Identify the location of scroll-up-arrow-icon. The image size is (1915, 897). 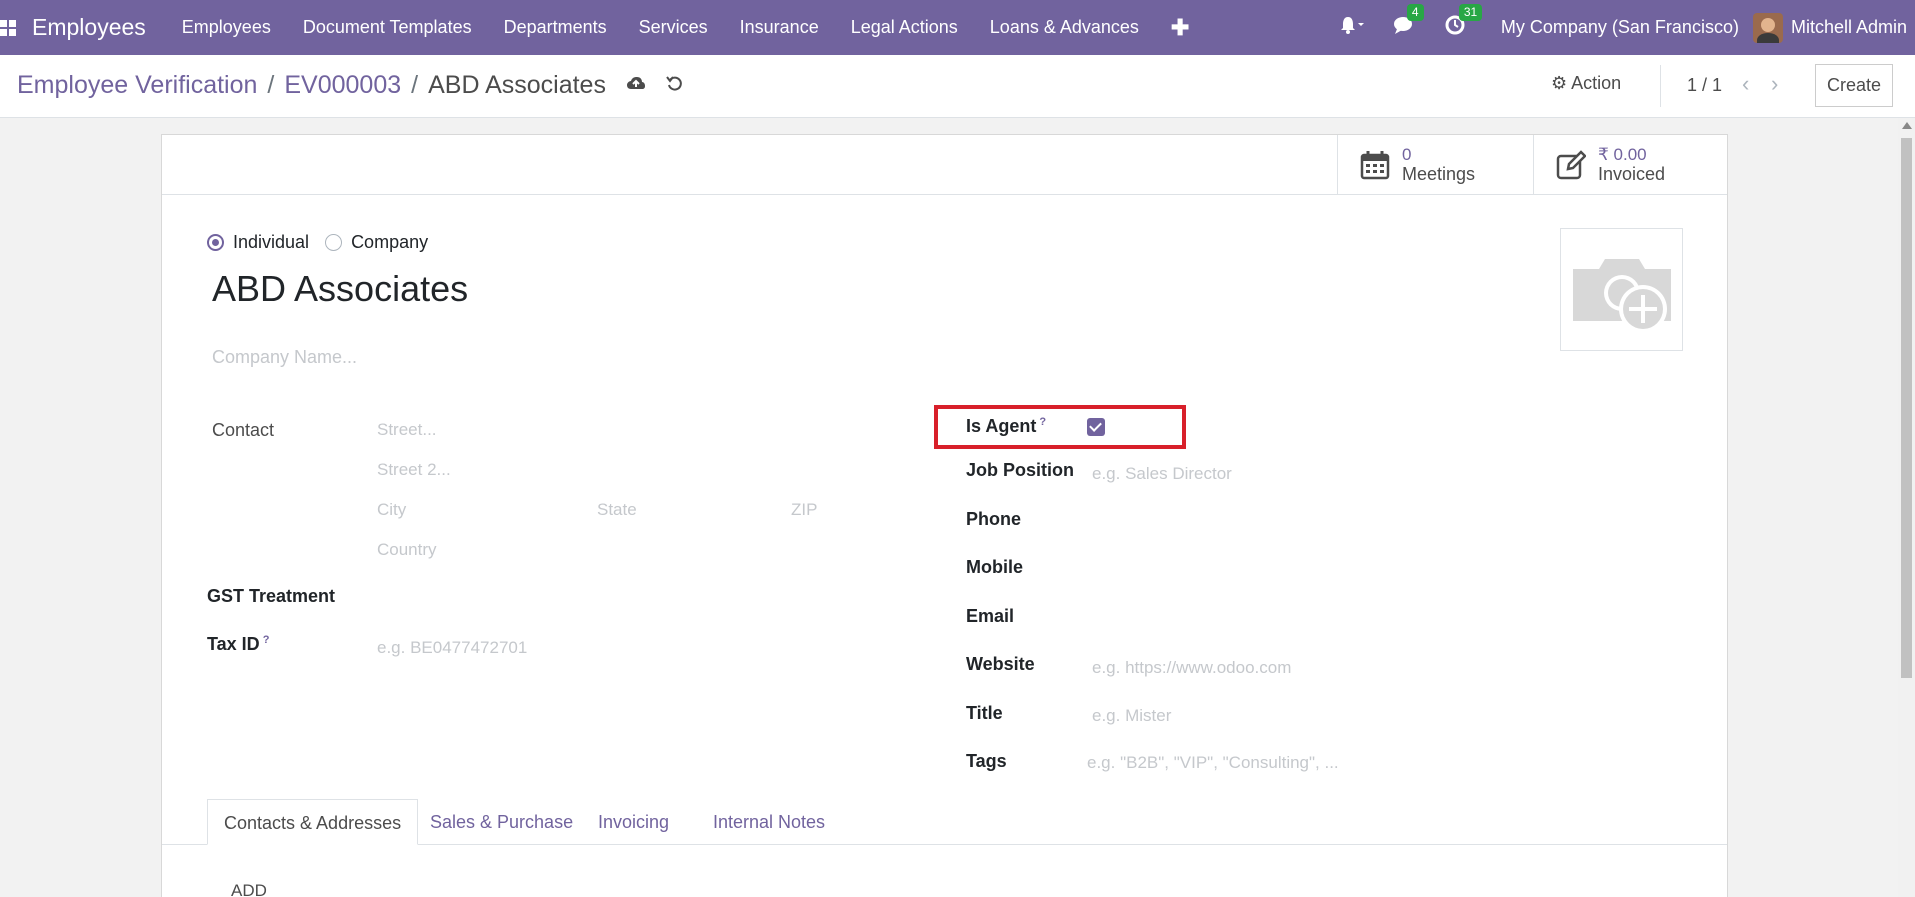
(1907, 125).